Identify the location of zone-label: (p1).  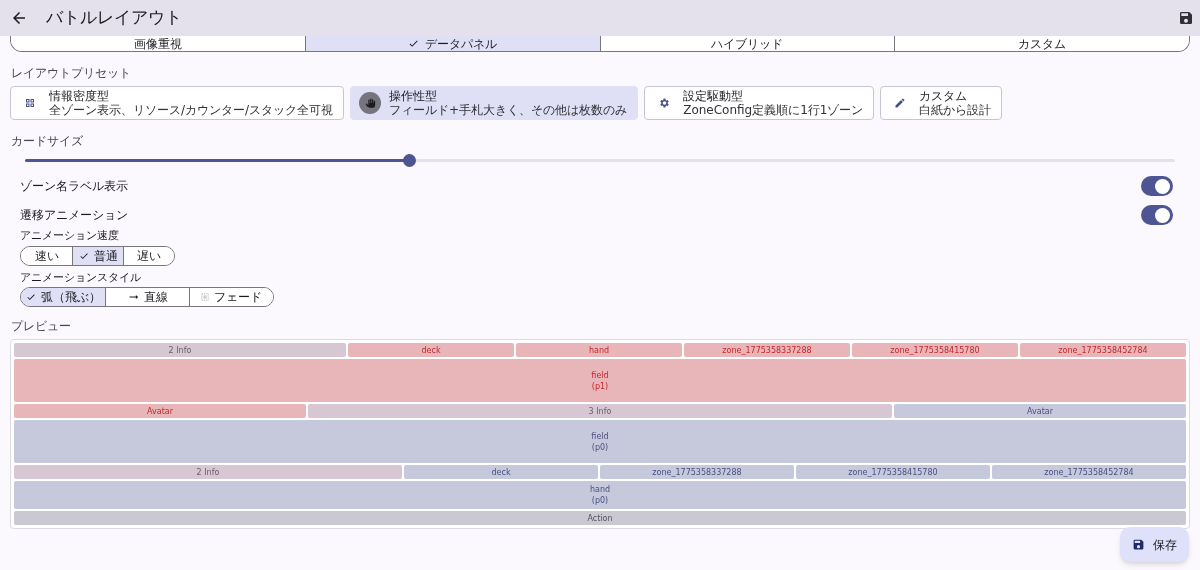
(600, 386).